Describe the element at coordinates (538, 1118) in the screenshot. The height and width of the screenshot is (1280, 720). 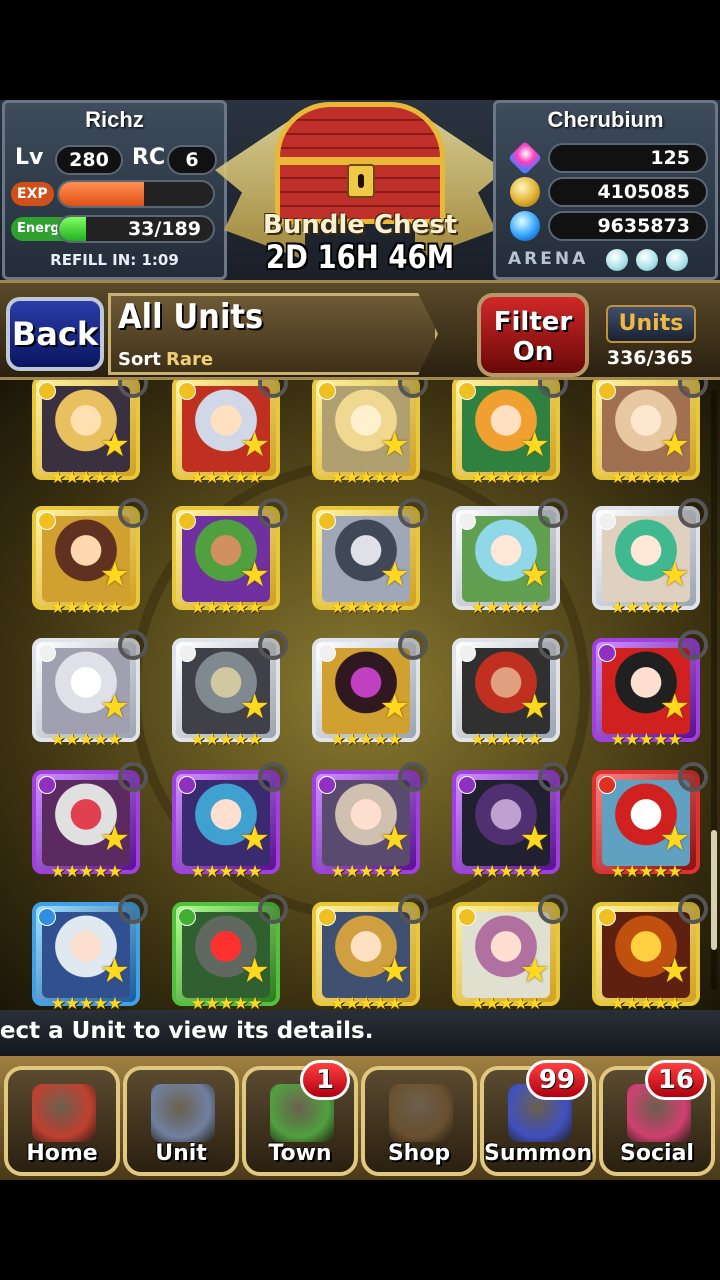
I see `nav-summon-button: Summon 99` at that location.